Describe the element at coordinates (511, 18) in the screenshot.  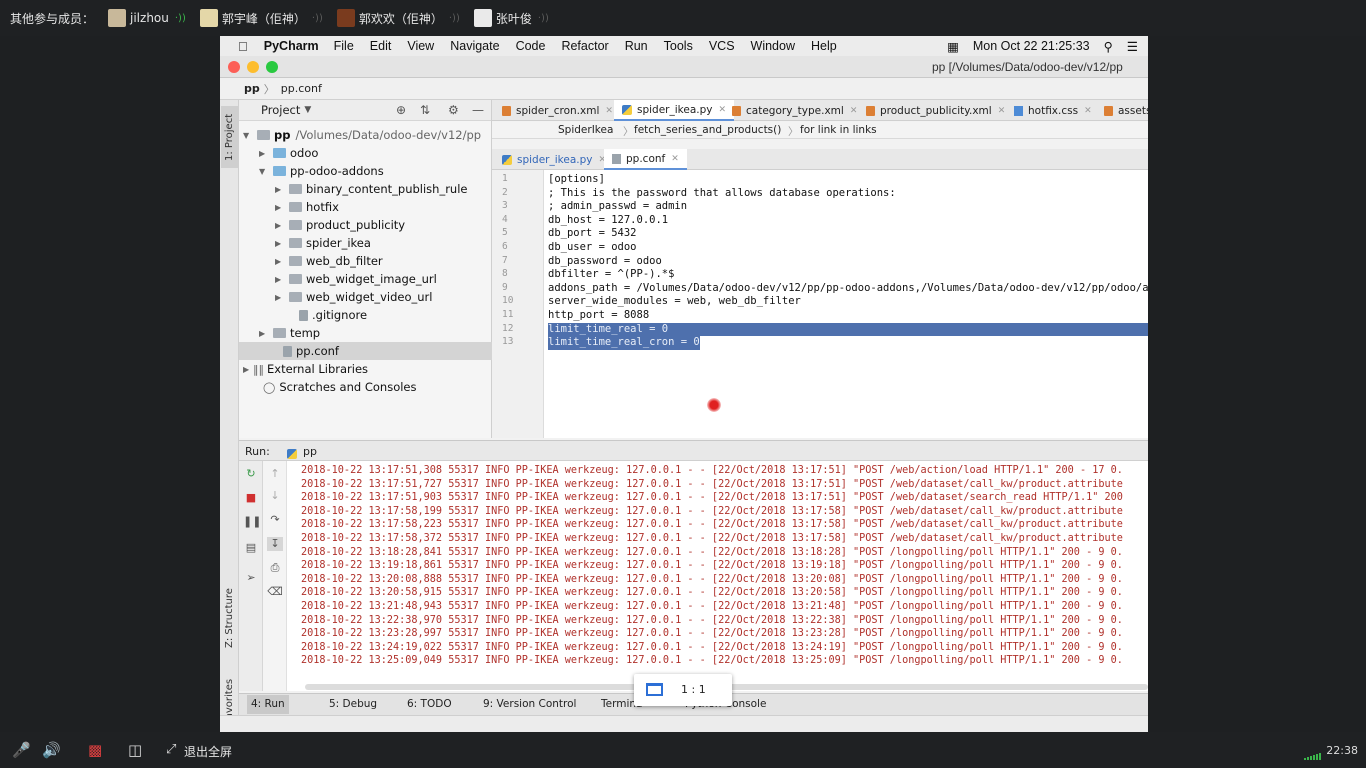
I see `member-zhangyejun: 张叶俊 ·))` at that location.